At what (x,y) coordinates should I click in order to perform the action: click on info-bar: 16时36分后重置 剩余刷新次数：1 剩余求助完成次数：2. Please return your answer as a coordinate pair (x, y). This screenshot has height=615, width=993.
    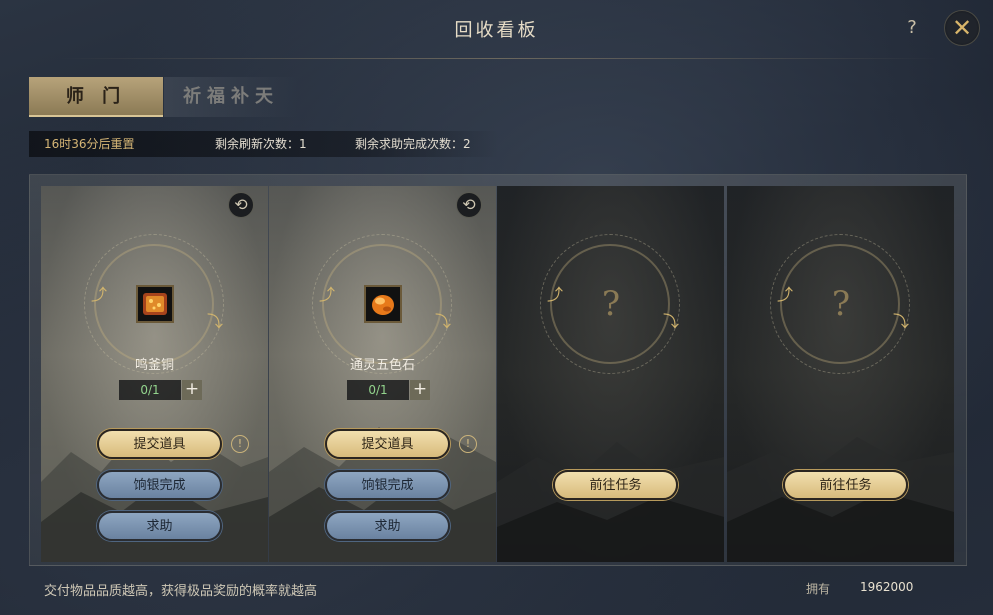
    Looking at the image, I should click on (264, 144).